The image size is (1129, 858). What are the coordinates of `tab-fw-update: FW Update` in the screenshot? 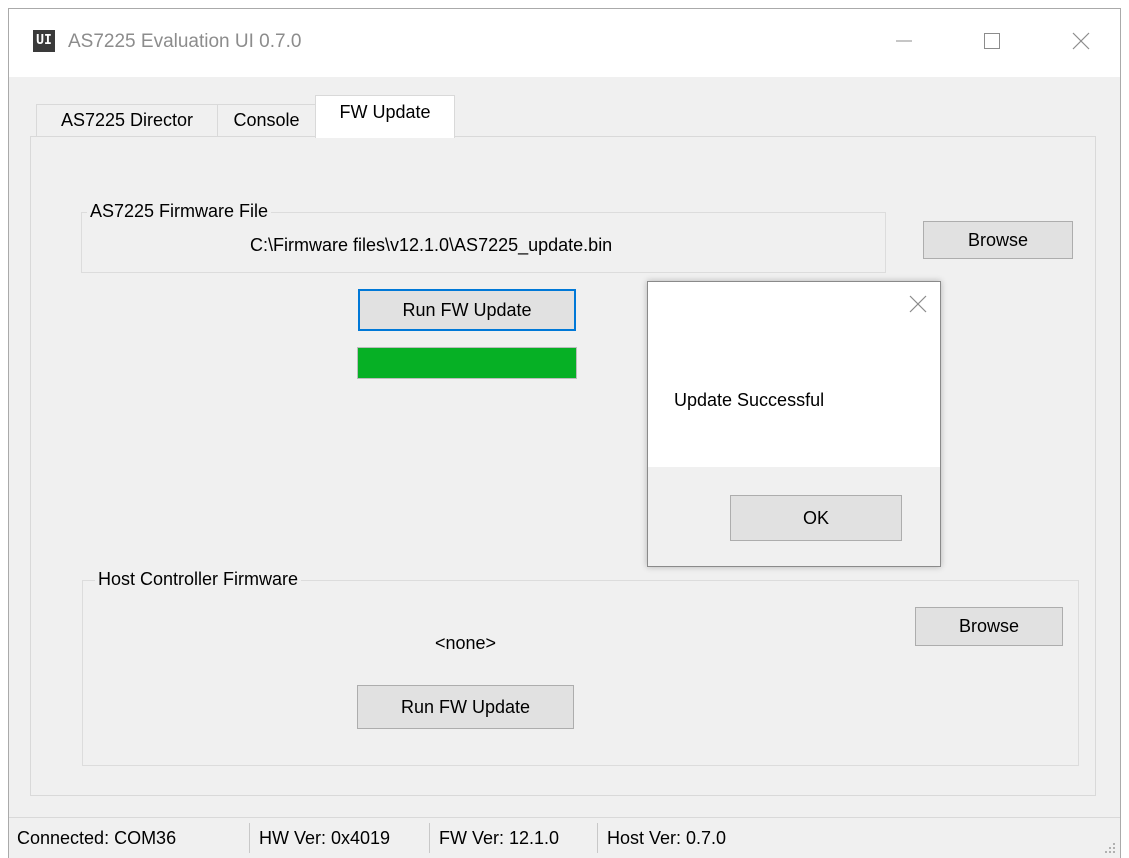 It's located at (385, 116).